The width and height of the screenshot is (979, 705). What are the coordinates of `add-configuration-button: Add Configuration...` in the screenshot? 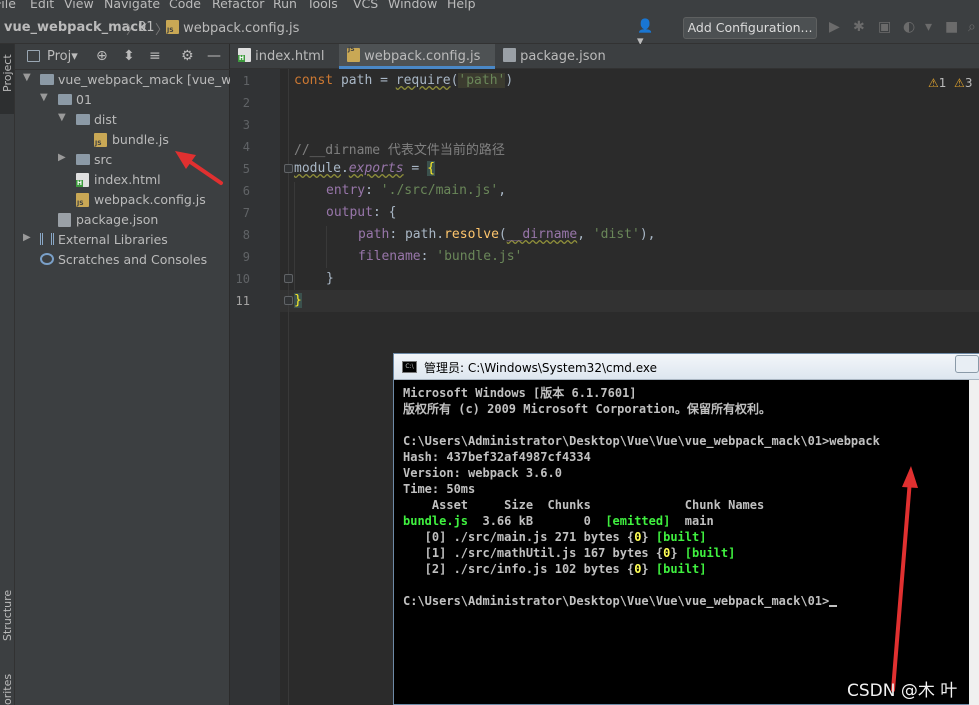 It's located at (750, 28).